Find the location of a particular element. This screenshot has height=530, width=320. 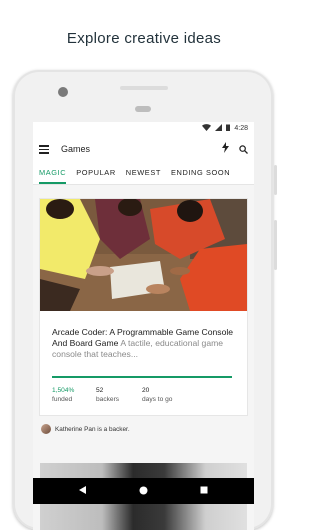

tab-ending-soon: ENDING SOON is located at coordinates (200, 176).